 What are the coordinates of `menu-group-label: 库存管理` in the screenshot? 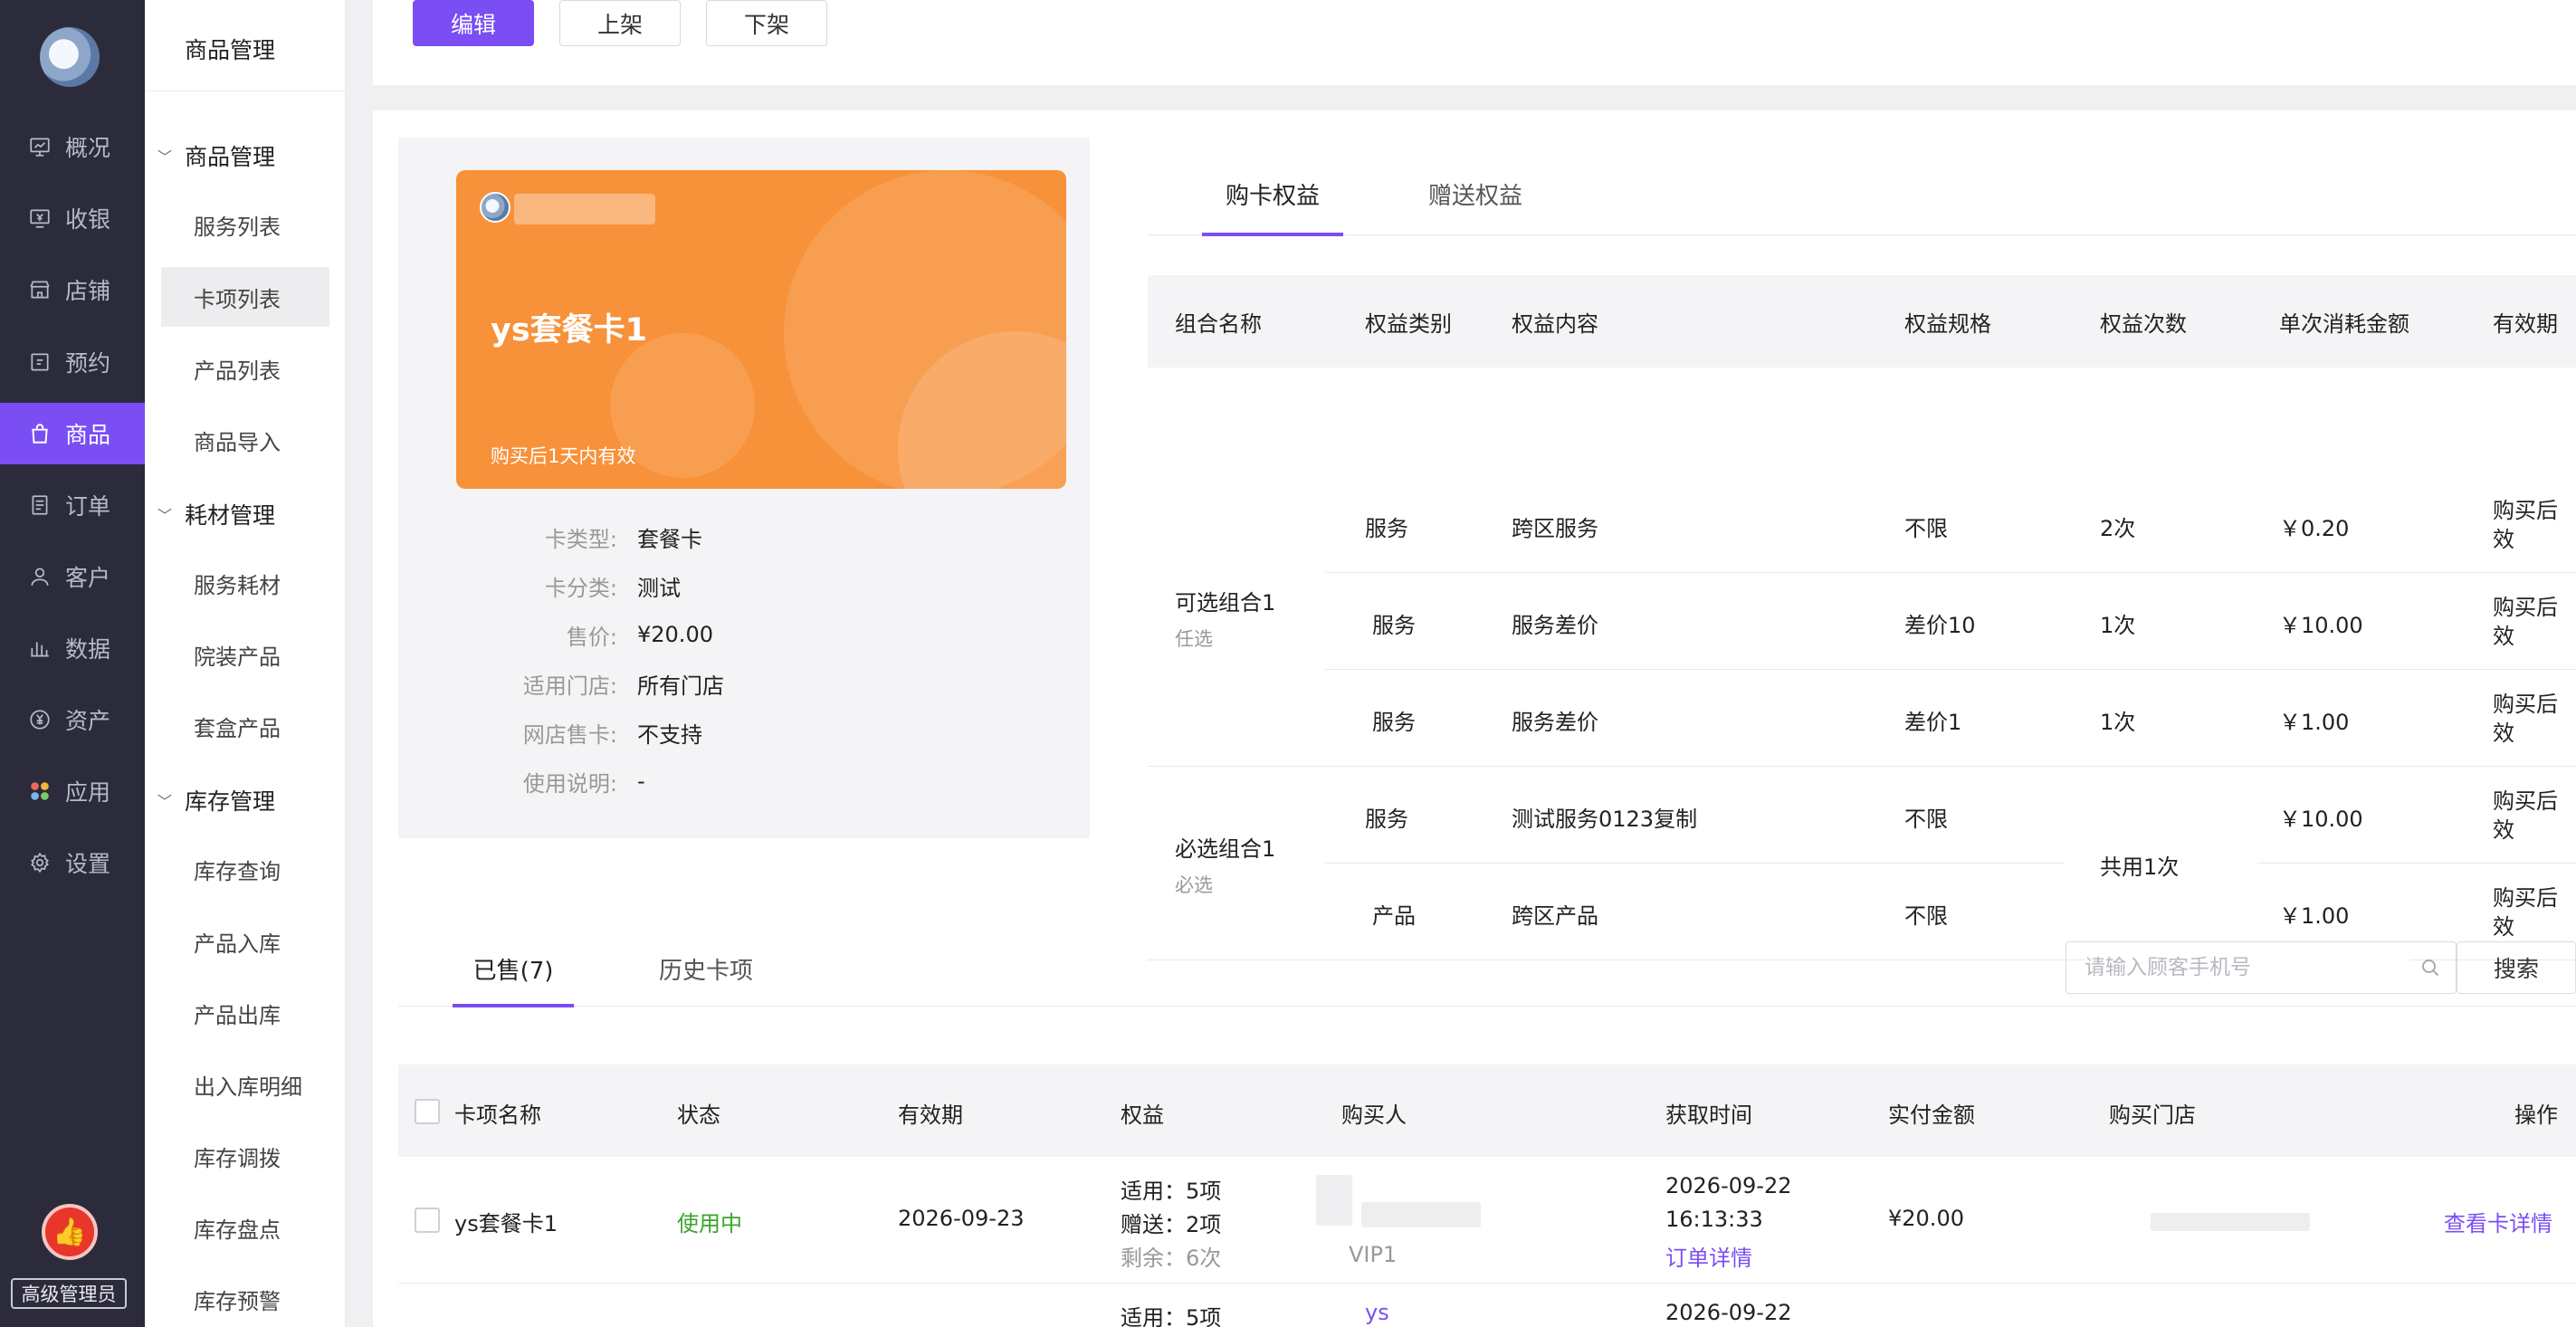 It's located at (230, 801).